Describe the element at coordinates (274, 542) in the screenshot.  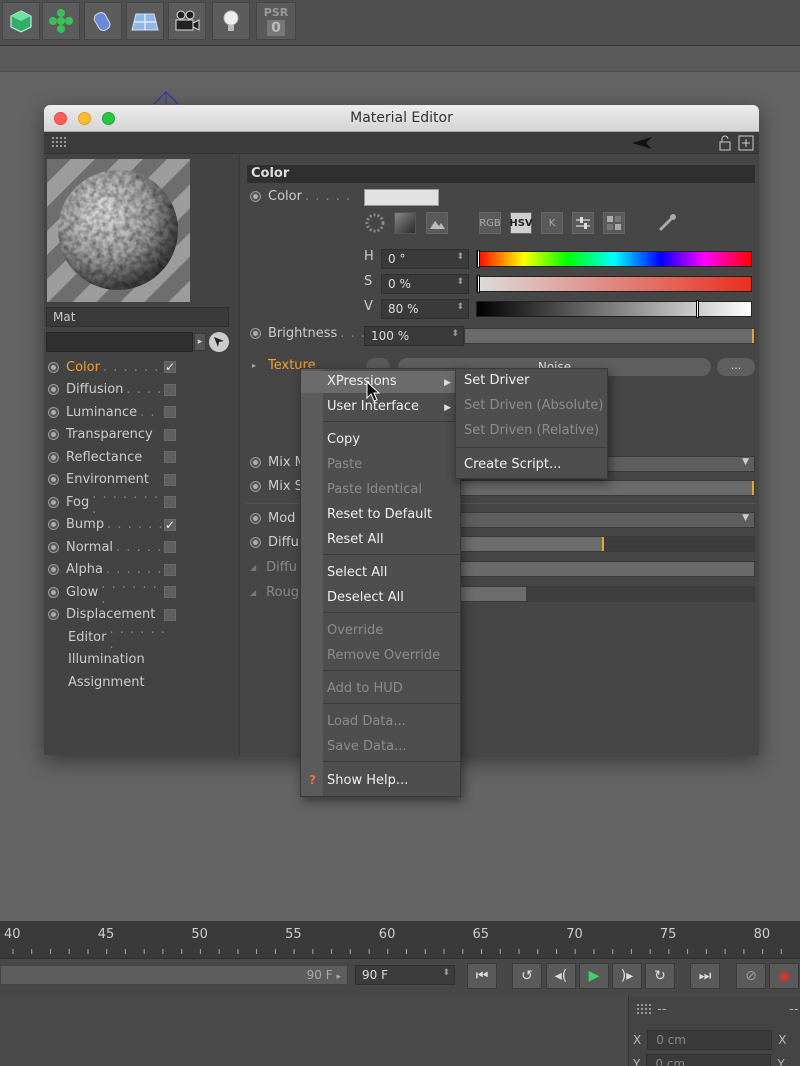
I see `diffuse-falloff-row: Diffu` at that location.